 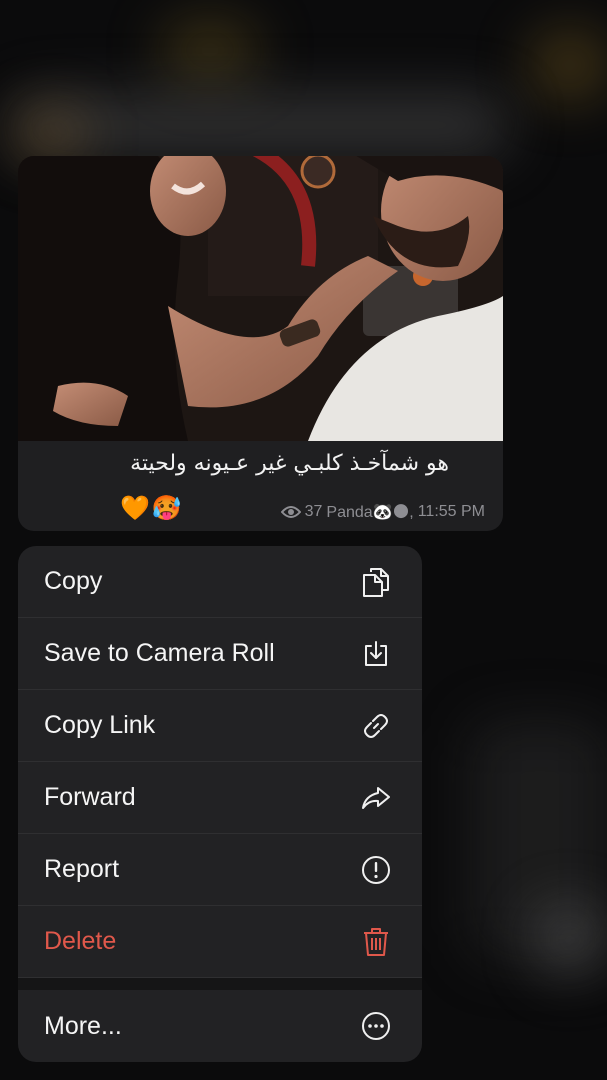 I want to click on message-footer: 🧡🥵 37 Panda🐼🌑, 11:55 PM, so click(x=260, y=511).